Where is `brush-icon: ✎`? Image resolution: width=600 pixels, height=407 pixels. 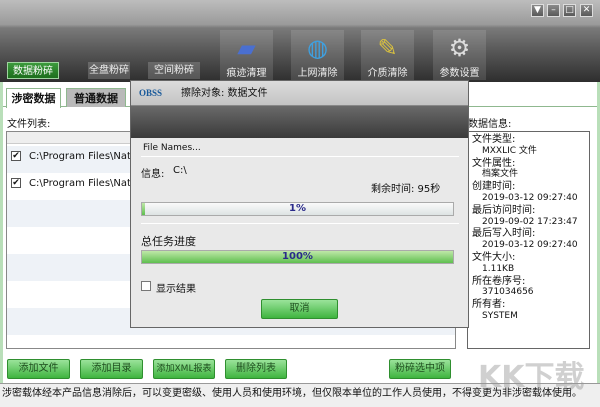 brush-icon: ✎ is located at coordinates (387, 48).